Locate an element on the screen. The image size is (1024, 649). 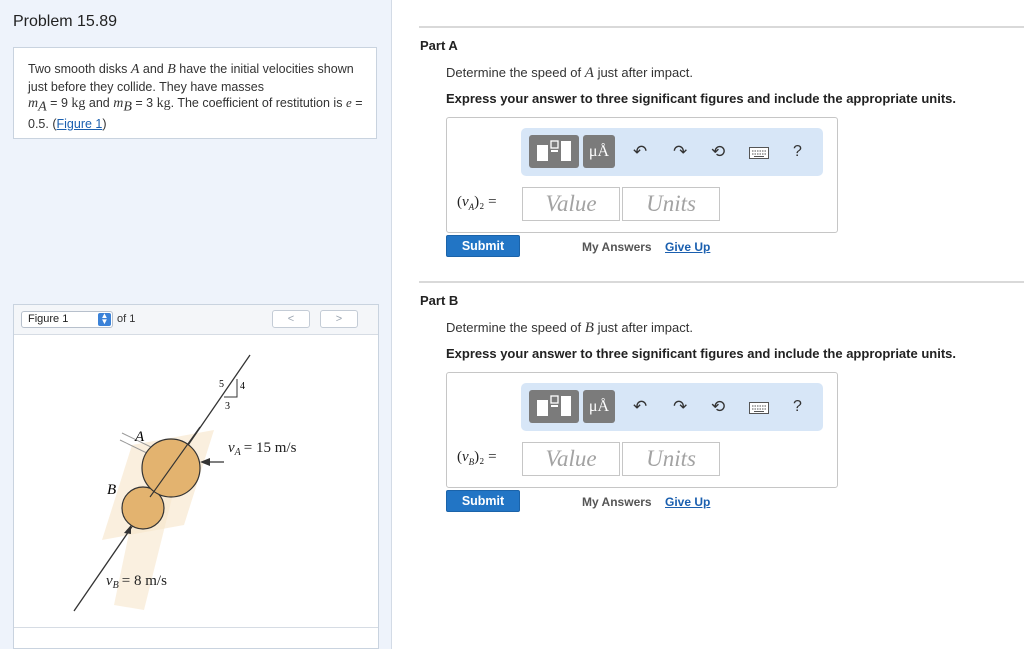
figure-footer-divider is located at coordinates (196, 627).